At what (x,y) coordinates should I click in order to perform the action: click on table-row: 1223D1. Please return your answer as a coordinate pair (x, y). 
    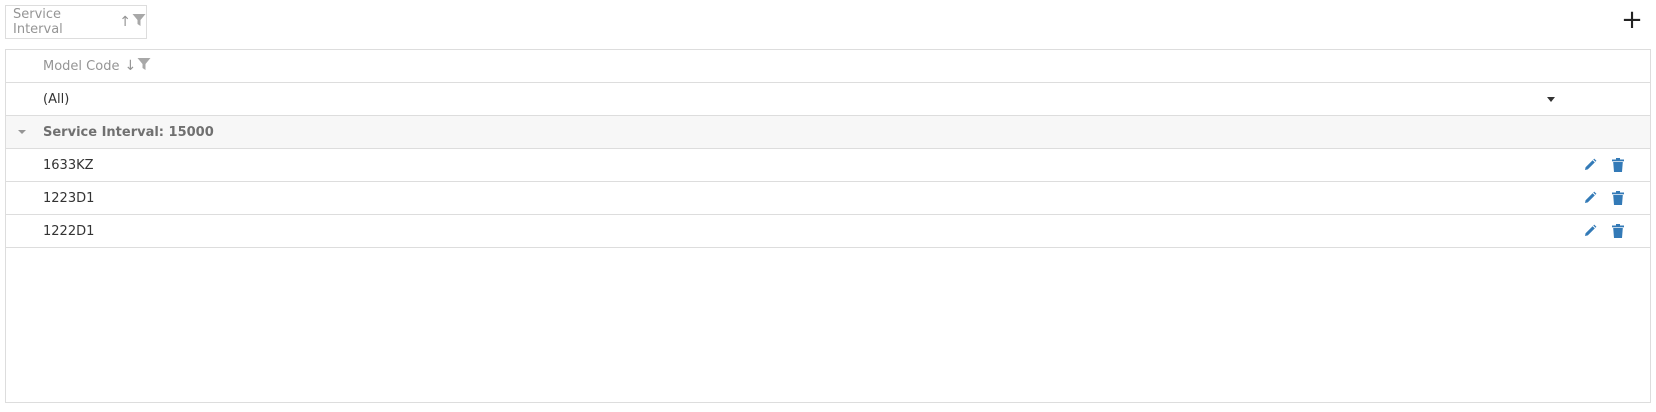
    Looking at the image, I should click on (828, 198).